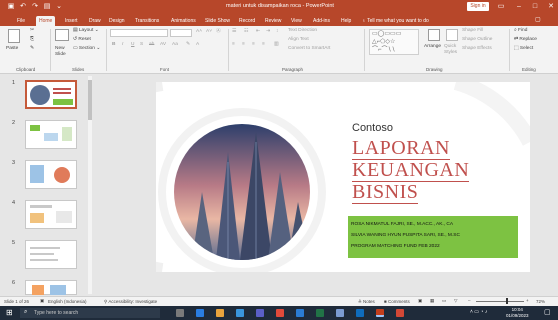 The height and width of the screenshot is (320, 558). Describe the element at coordinates (276, 45) in the screenshot. I see `columns-icon: ▥` at that location.